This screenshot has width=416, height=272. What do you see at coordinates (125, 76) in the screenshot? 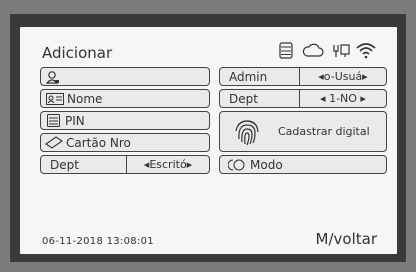
I see `user-id-button` at bounding box center [125, 76].